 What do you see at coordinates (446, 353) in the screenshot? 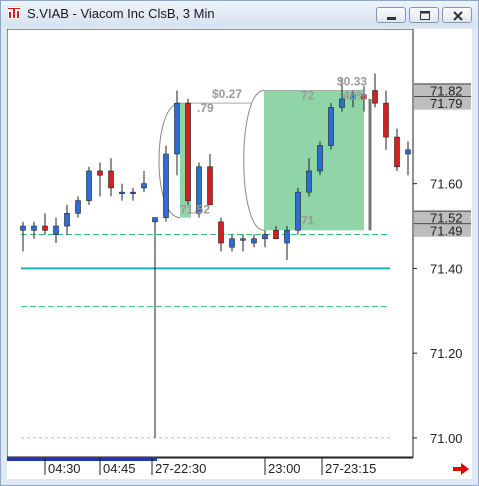
I see `y-tick-label: 71.20` at bounding box center [446, 353].